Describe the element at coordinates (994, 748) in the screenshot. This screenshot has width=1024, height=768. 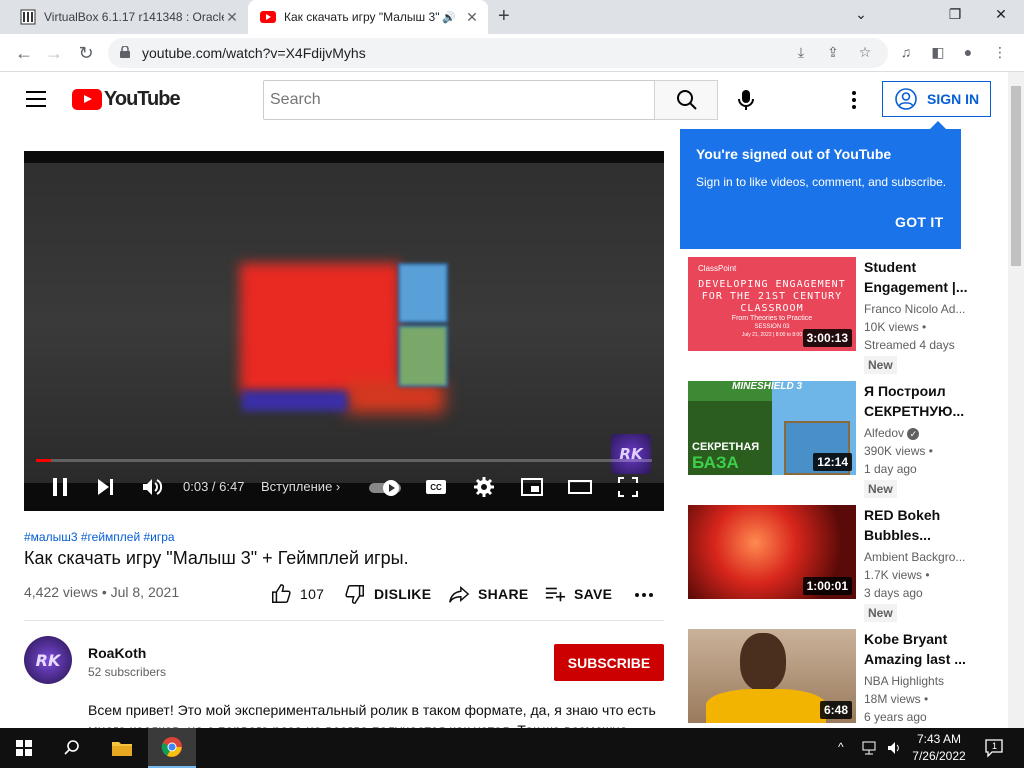
I see `notifications-button: 1` at that location.